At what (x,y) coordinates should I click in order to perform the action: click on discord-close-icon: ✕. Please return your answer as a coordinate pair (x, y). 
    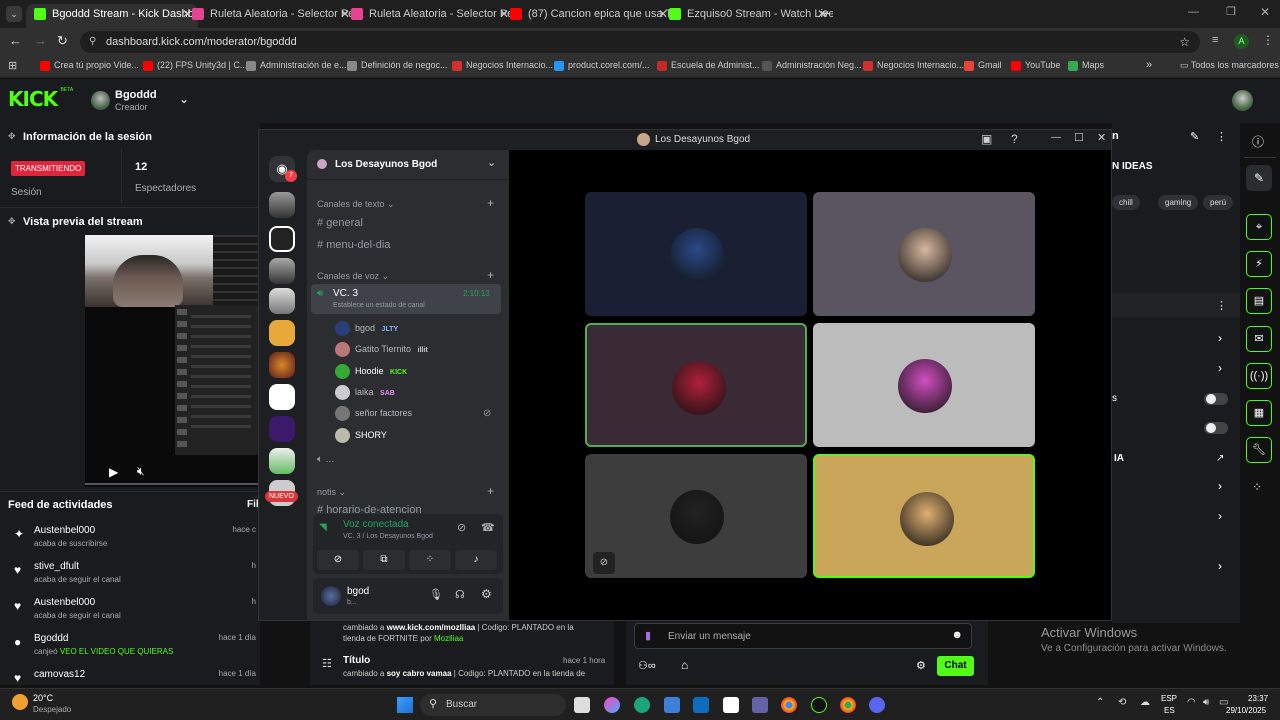
    Looking at the image, I should click on (1101, 137).